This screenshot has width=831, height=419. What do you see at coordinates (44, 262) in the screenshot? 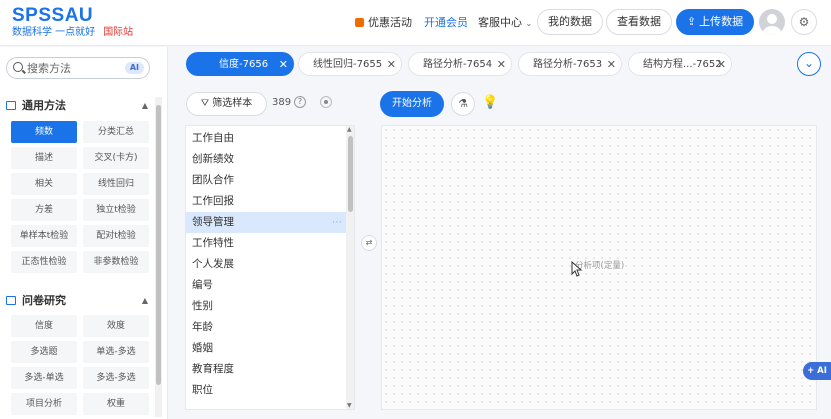
I see `method-item: 正态性检验` at bounding box center [44, 262].